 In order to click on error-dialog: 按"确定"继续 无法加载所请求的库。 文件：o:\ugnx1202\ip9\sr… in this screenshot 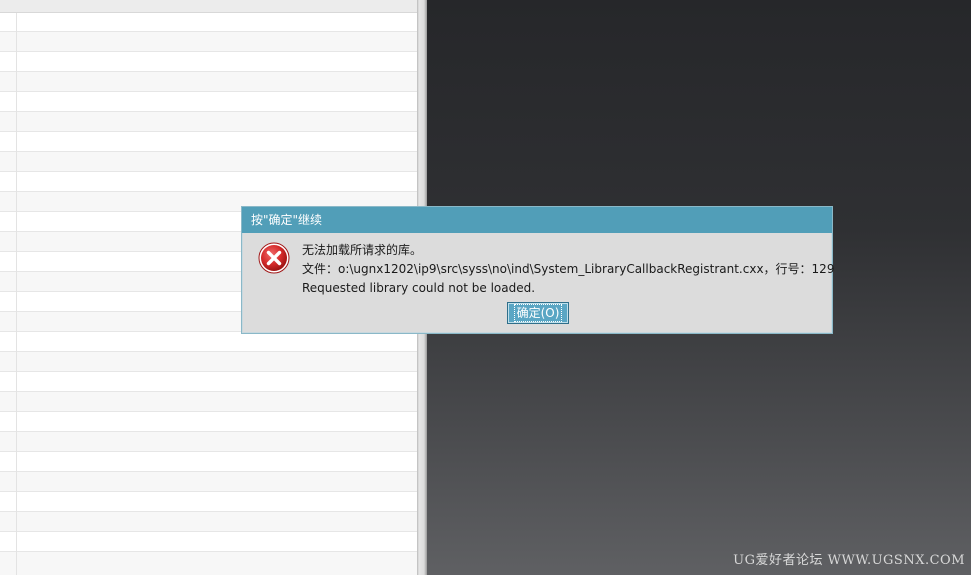, I will do `click(537, 270)`.